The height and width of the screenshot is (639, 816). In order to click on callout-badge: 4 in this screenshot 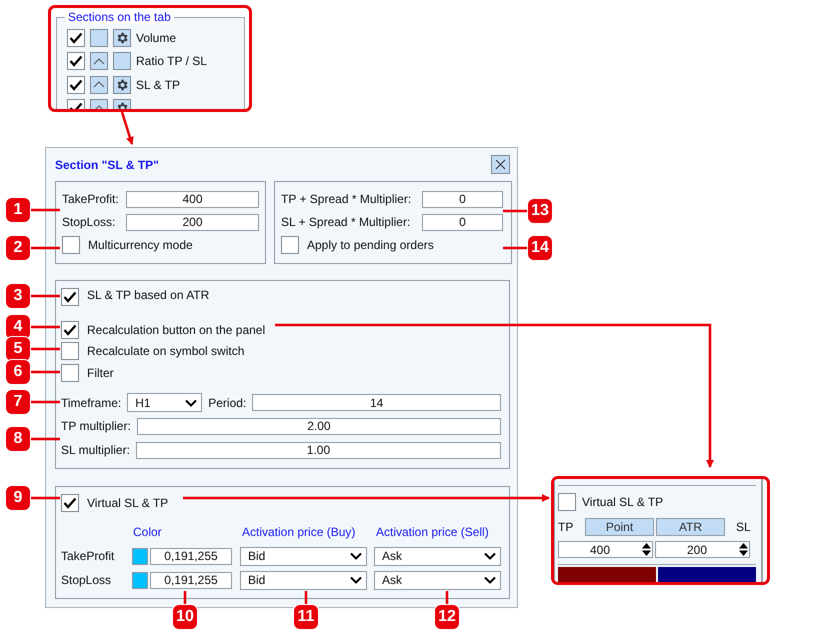, I will do `click(18, 327)`.